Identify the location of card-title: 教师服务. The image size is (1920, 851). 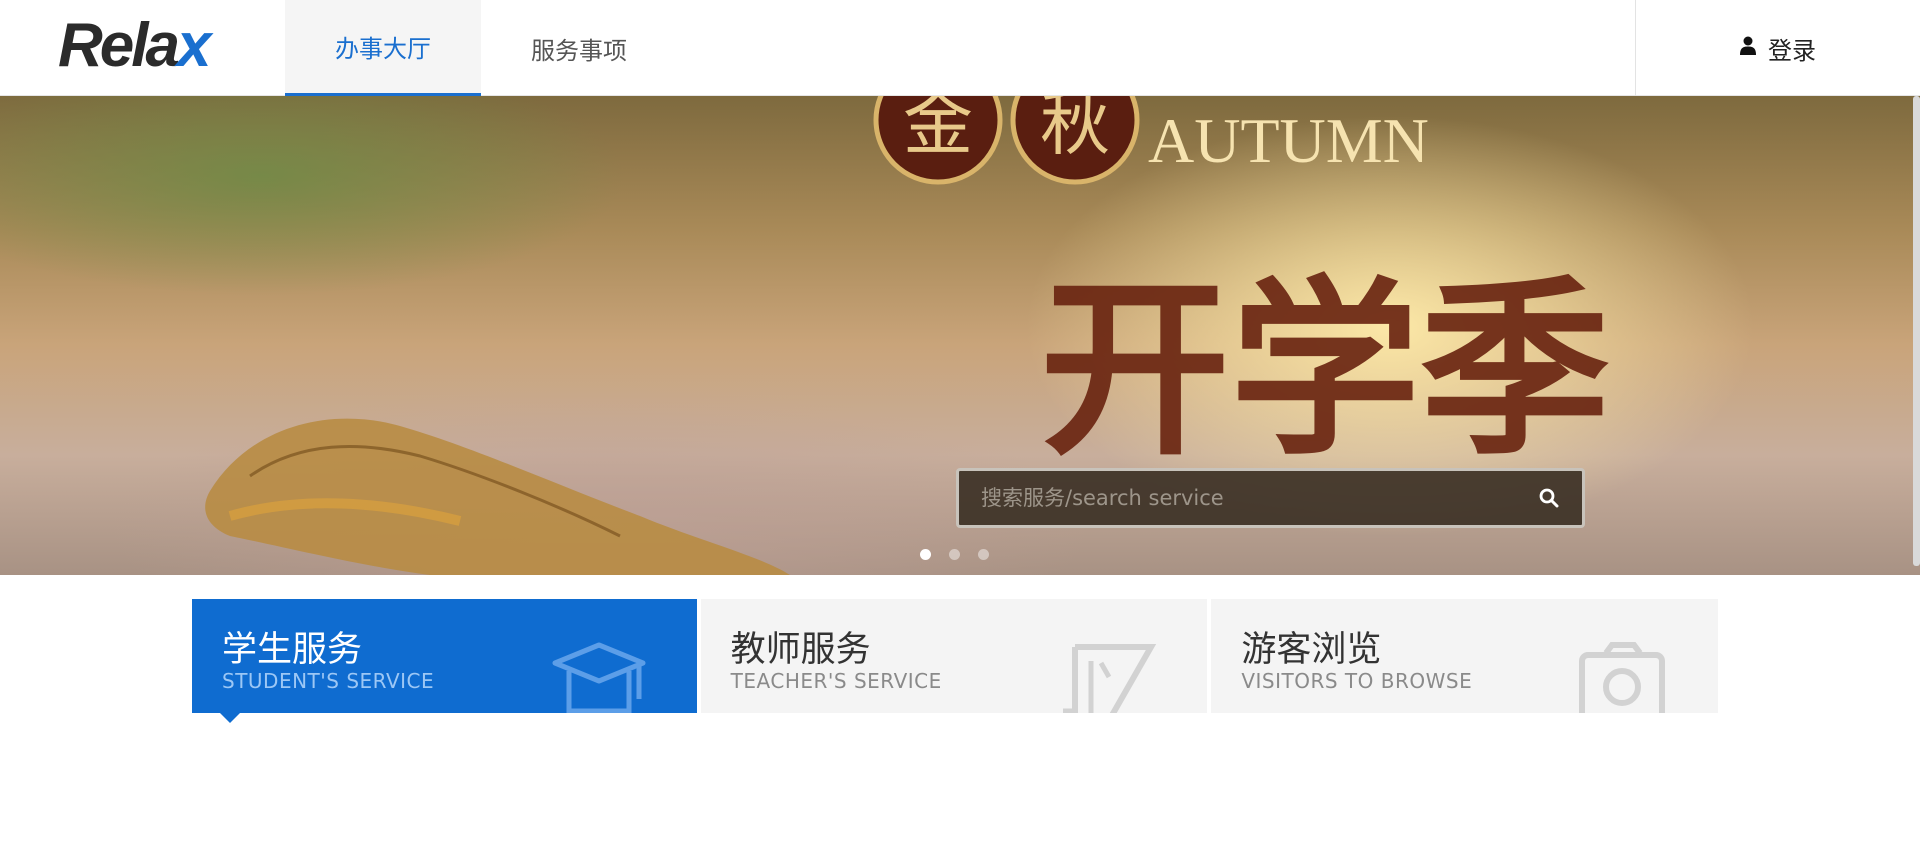
(800, 650).